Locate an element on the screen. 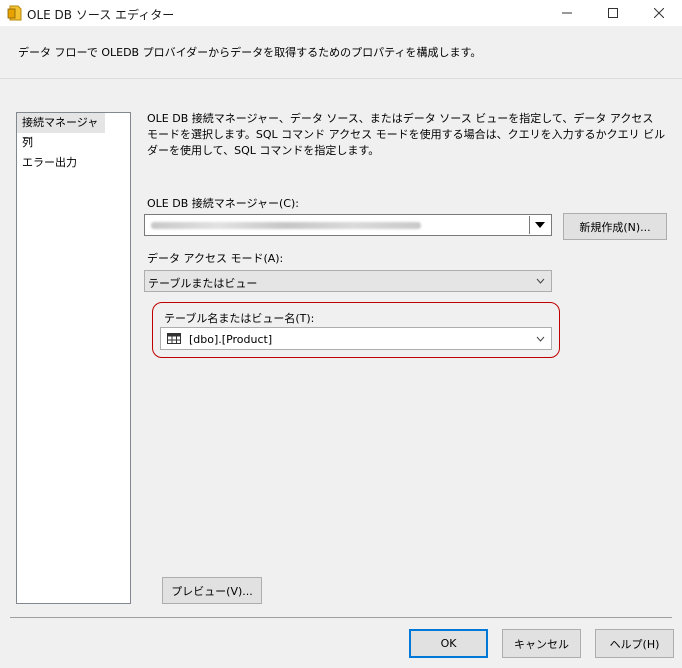 The image size is (682, 668). maximize-icon is located at coordinates (613, 13).